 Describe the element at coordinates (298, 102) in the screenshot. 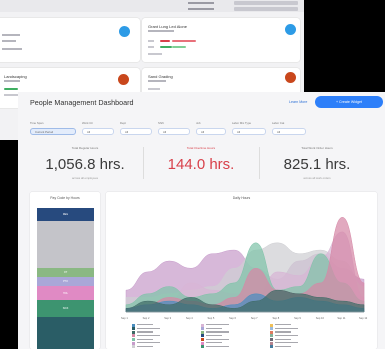

I see `learn-more-link: Learn More` at that location.